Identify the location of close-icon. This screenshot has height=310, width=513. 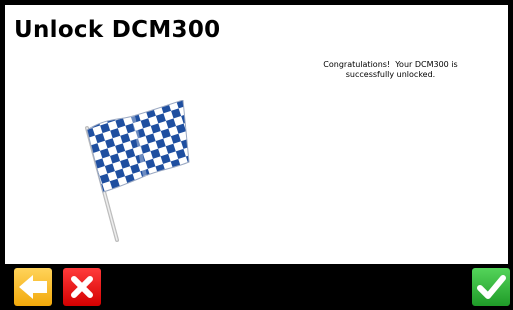
(82, 287).